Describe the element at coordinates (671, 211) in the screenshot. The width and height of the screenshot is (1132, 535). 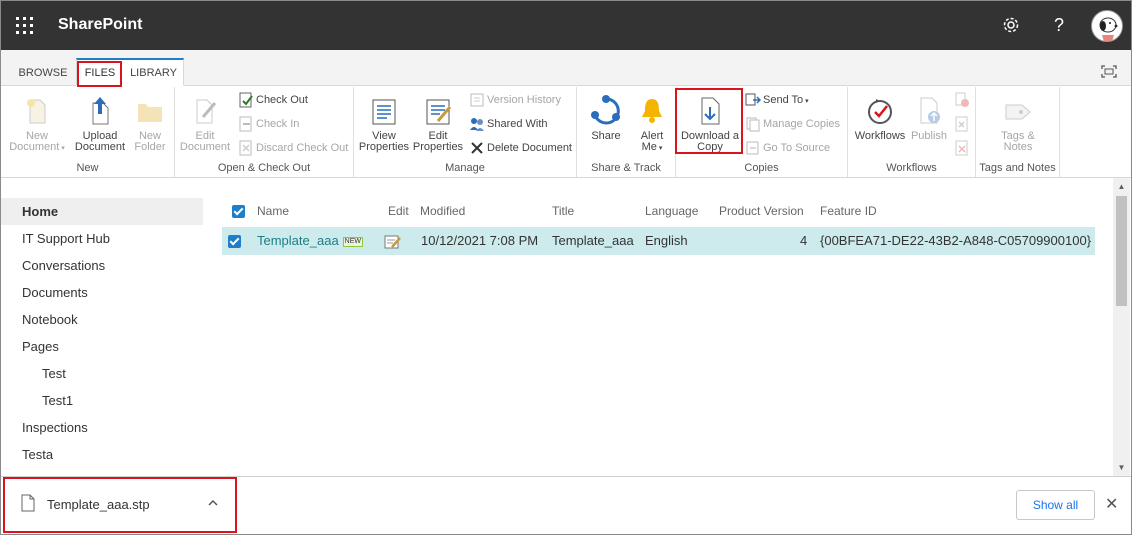
I see `column-header-language: Language` at that location.